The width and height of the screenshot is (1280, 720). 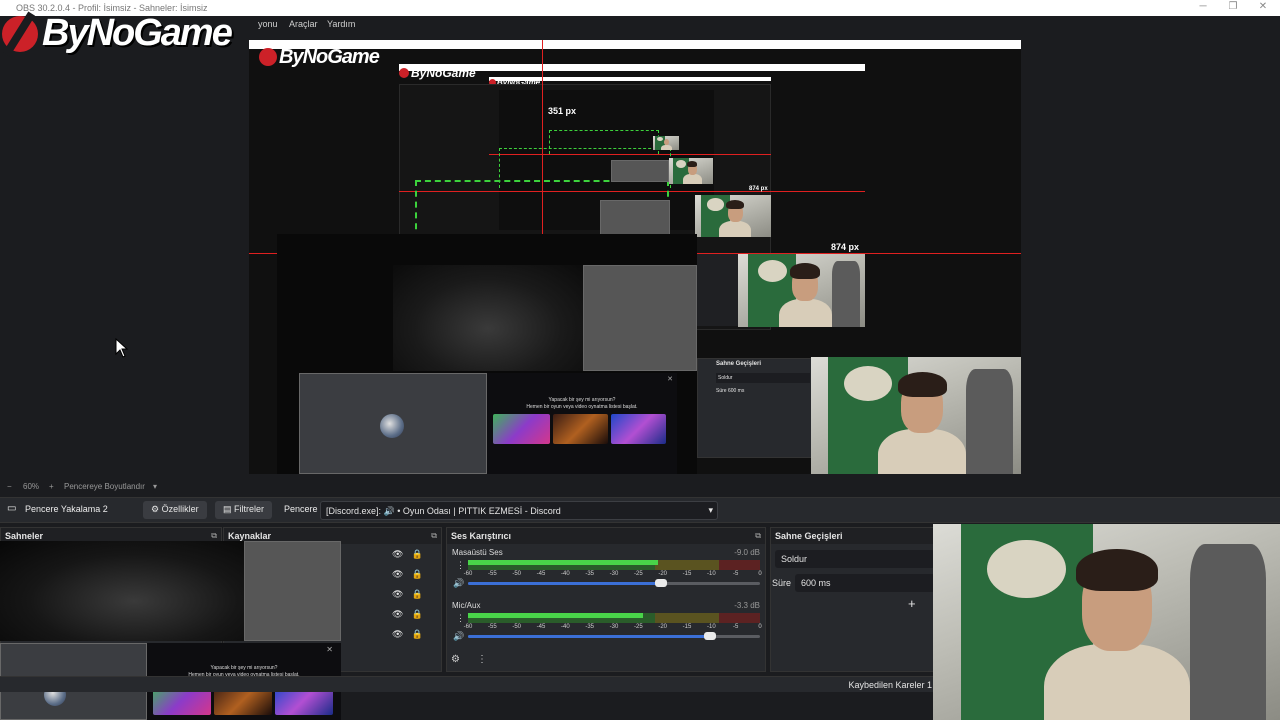 What do you see at coordinates (890, 685) in the screenshot?
I see `dropped-frames: Kaybedilen Kareler 1` at bounding box center [890, 685].